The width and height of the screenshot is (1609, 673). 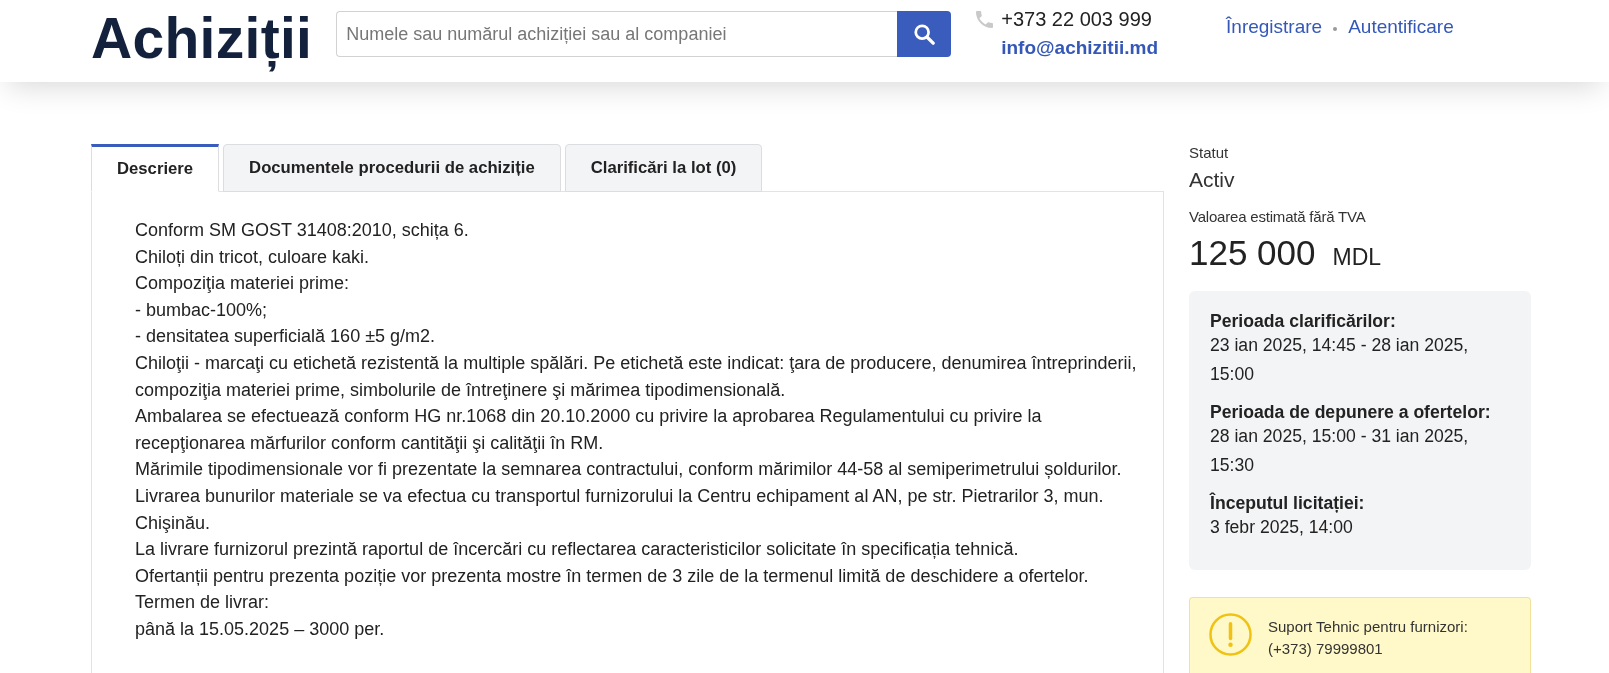 What do you see at coordinates (155, 168) in the screenshot?
I see `tab: Descriere` at bounding box center [155, 168].